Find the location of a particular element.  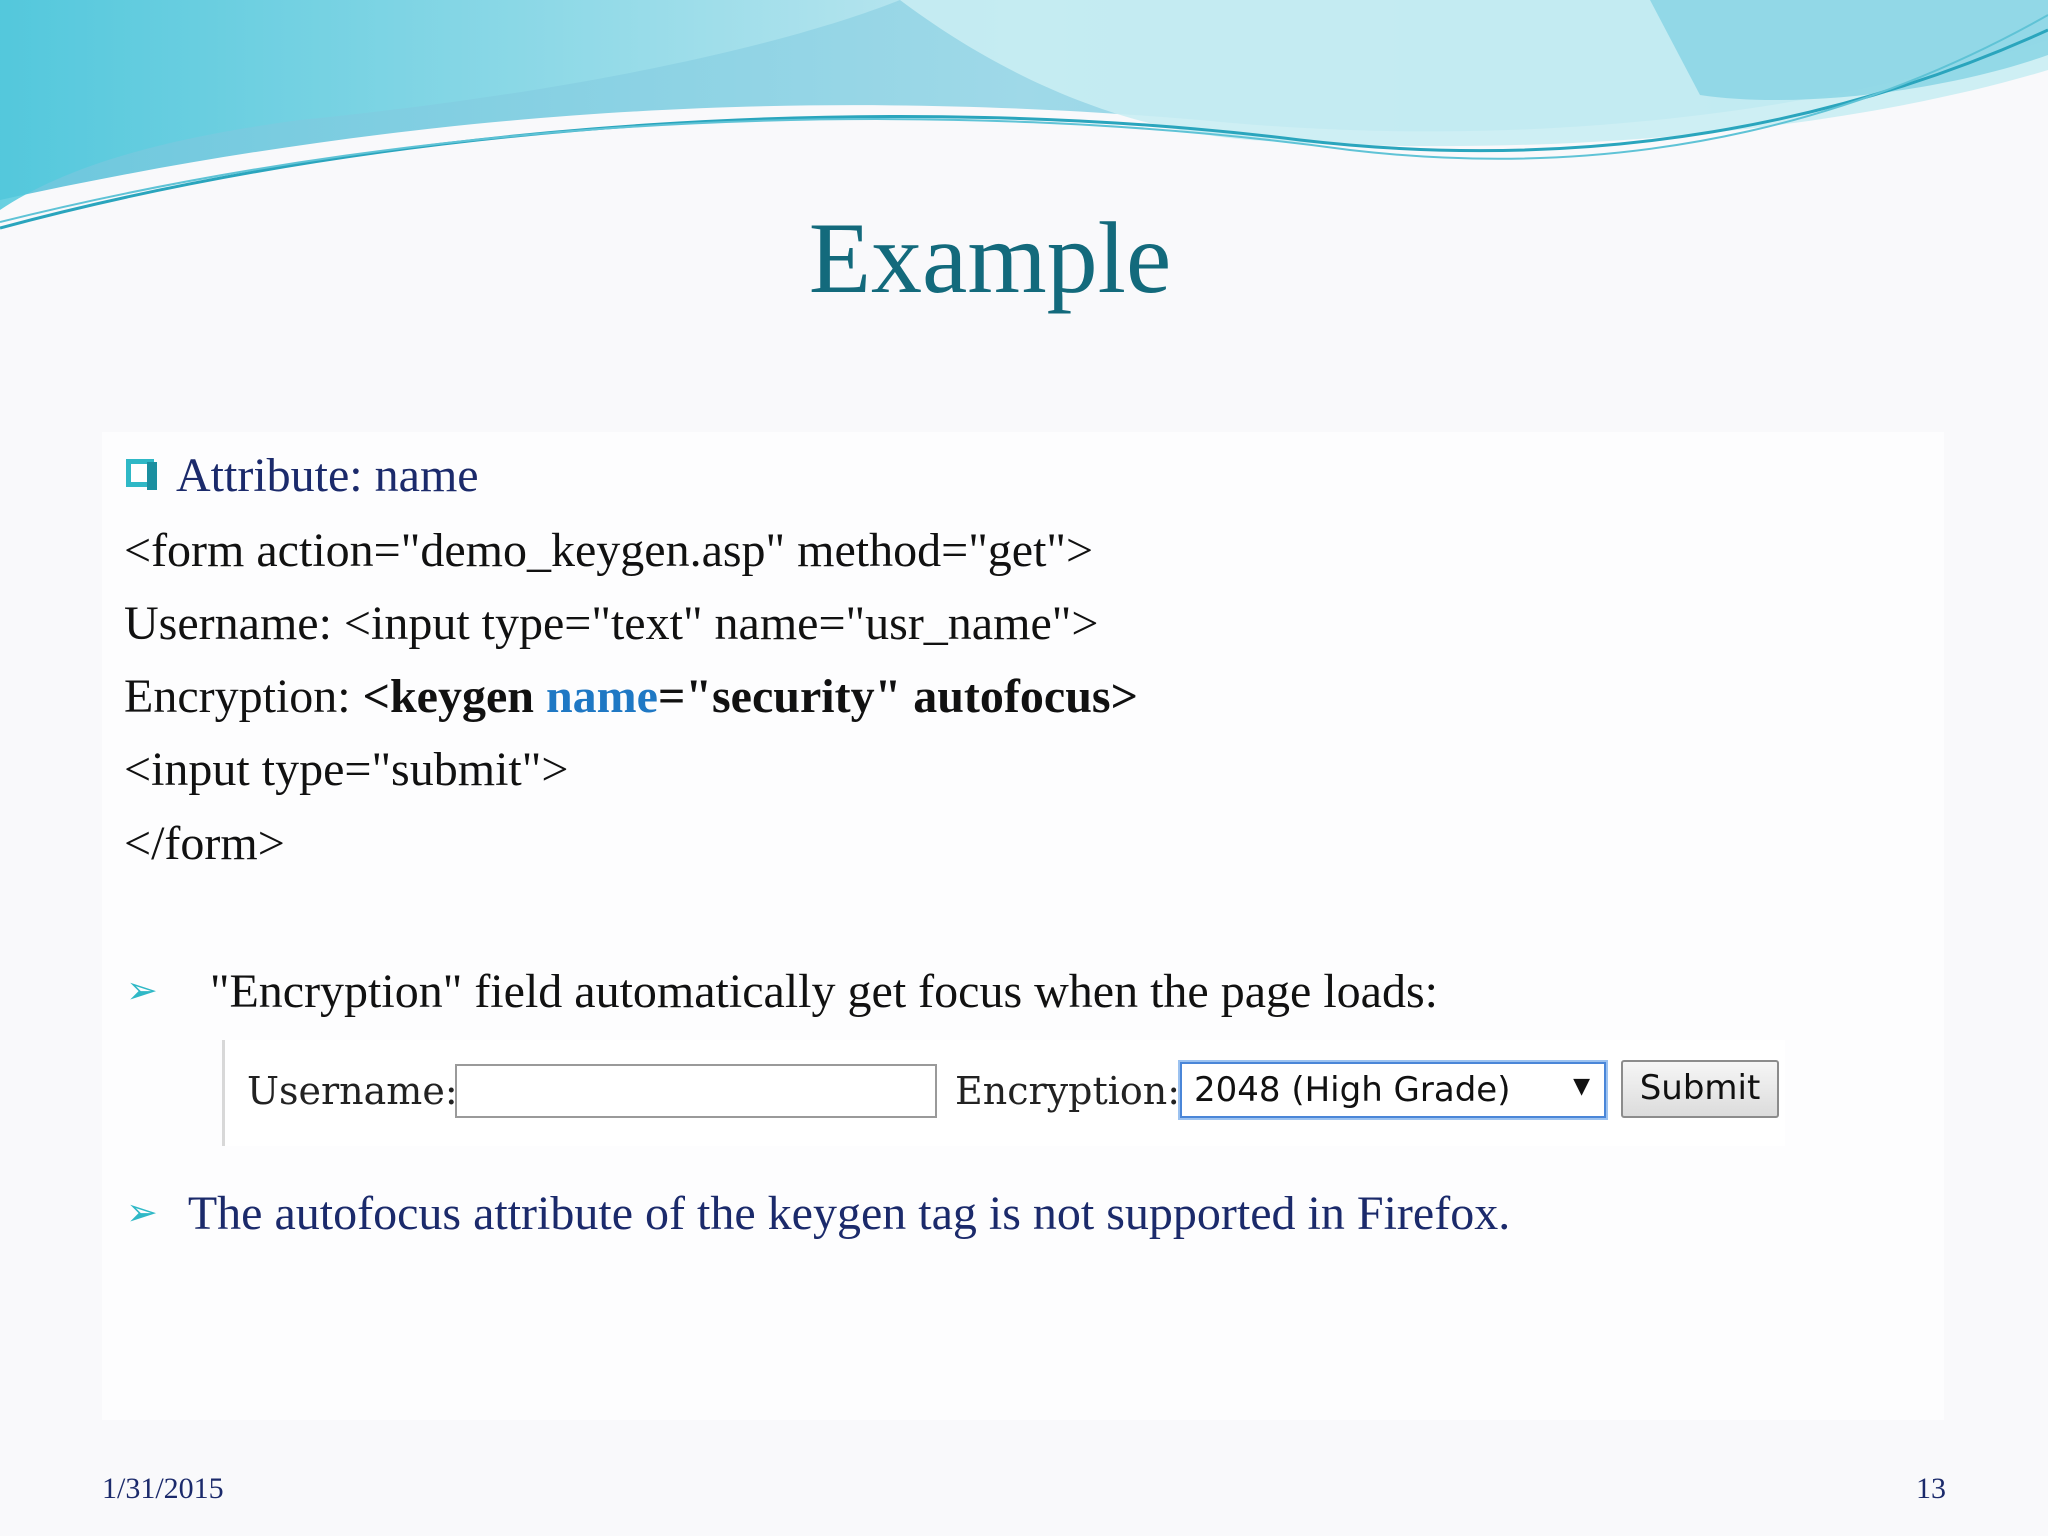

code-line-3-prefix: Encryption: is located at coordinates (243, 696).